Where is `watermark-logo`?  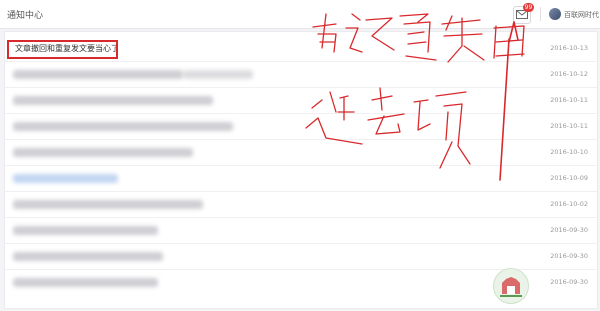 watermark-logo is located at coordinates (511, 286).